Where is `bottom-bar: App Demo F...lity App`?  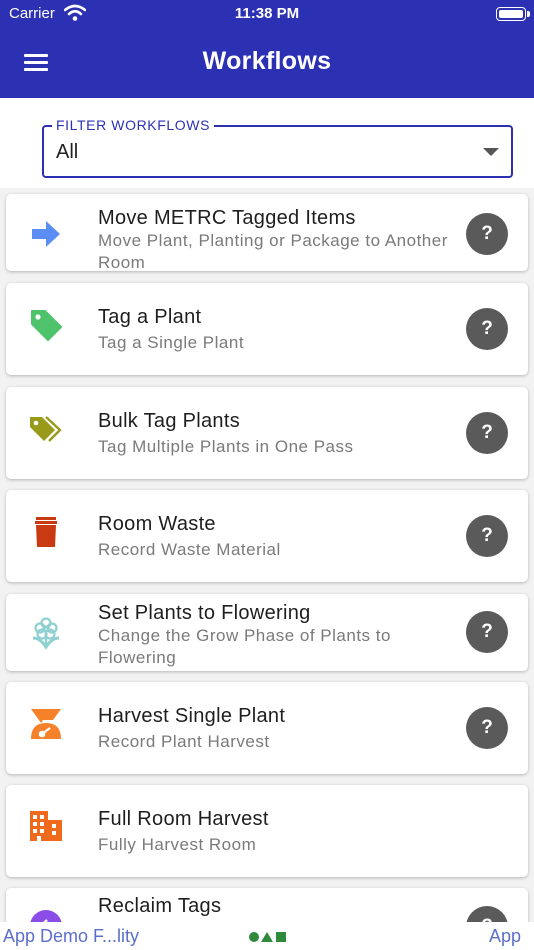
bottom-bar: App Demo F...lity App is located at coordinates (267, 936).